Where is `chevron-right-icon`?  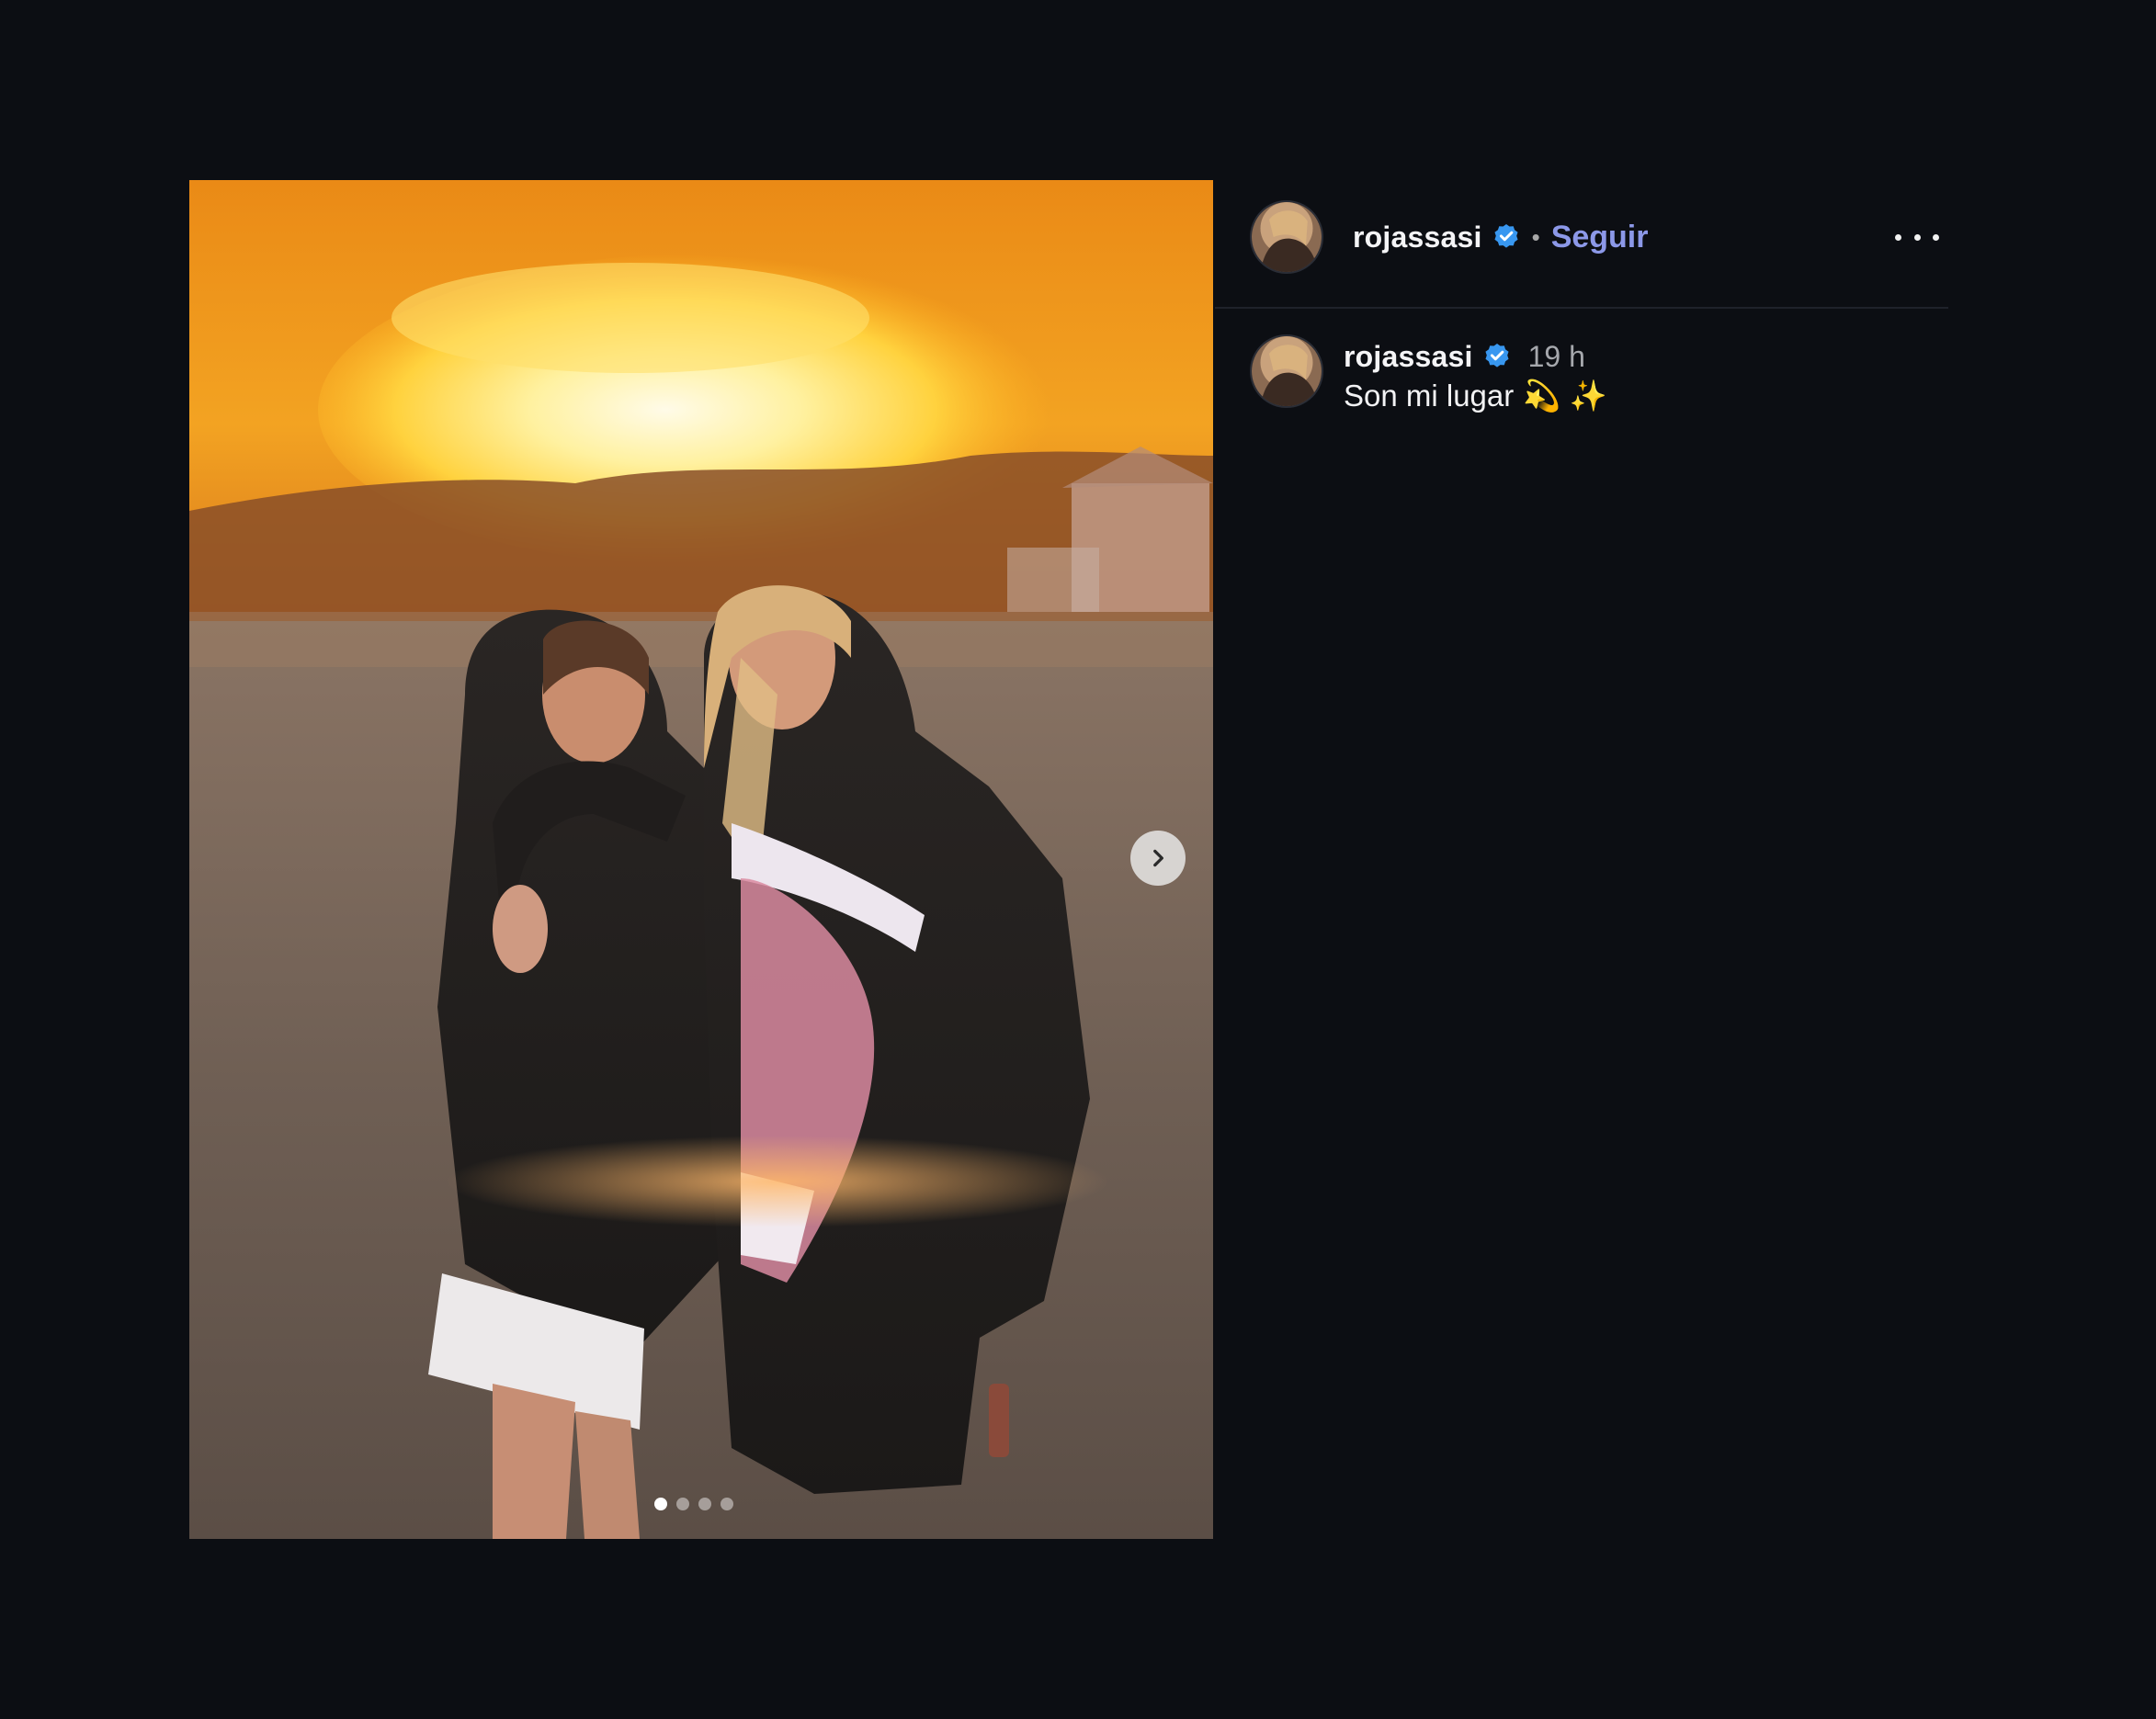
chevron-right-icon is located at coordinates (1158, 858).